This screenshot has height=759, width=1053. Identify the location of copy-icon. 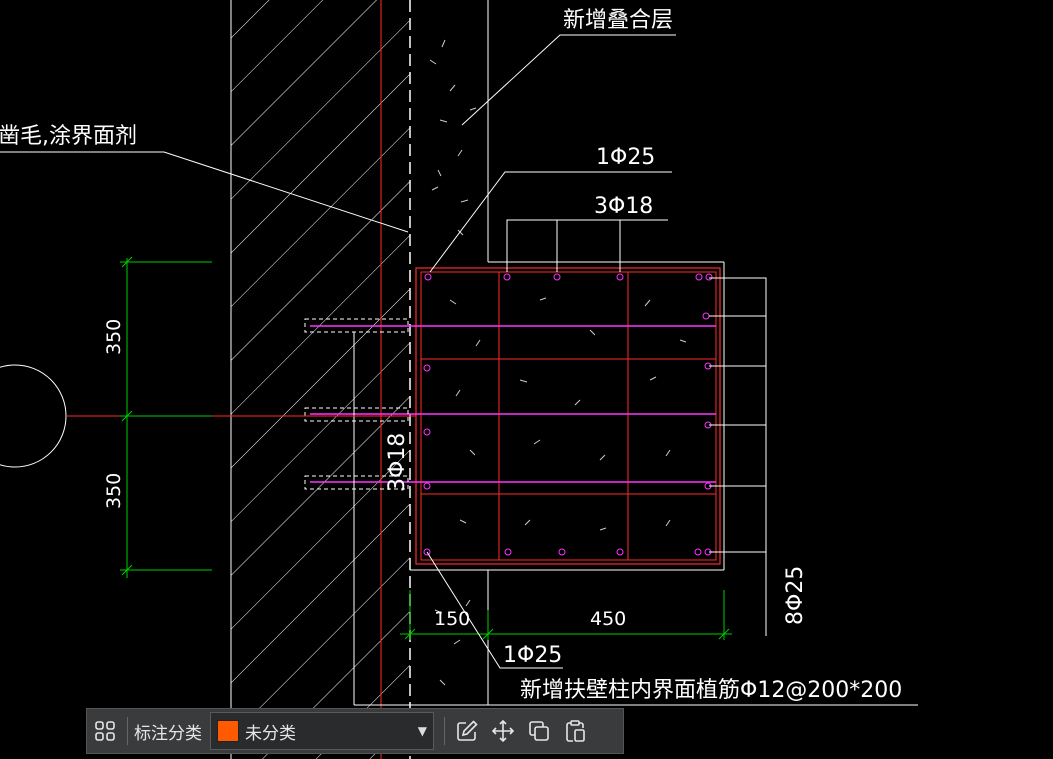
(539, 731).